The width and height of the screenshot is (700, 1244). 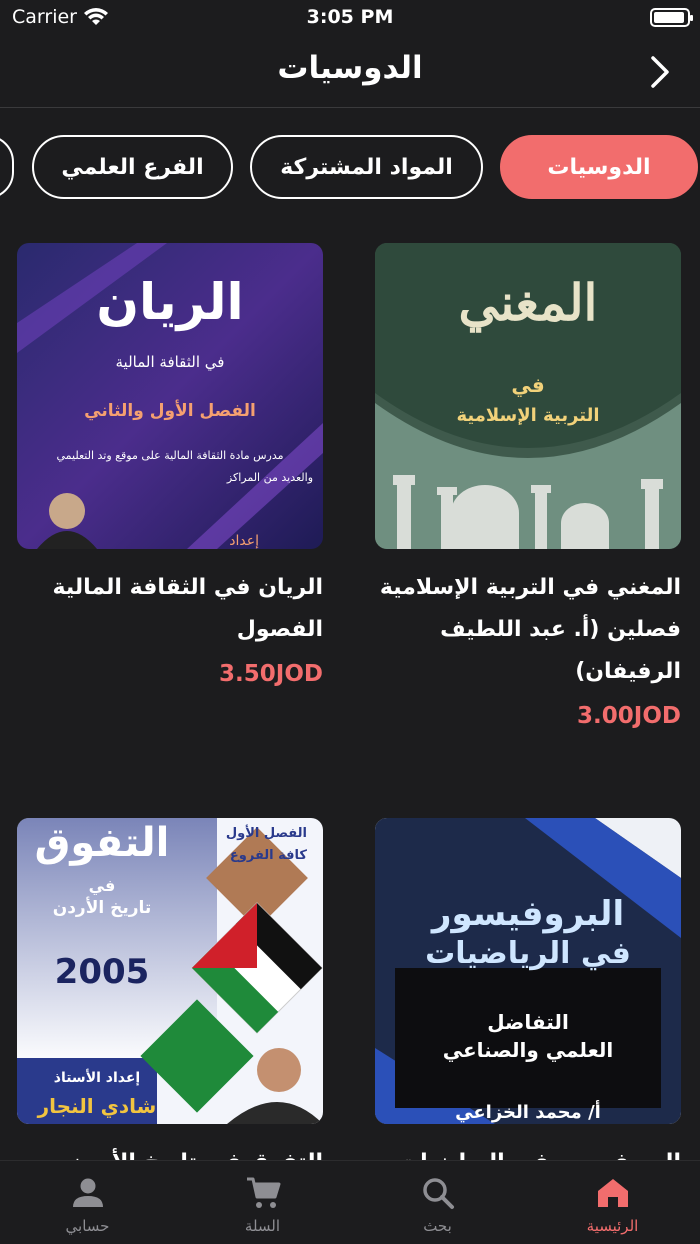 I want to click on cover-title: البروفيسور, so click(x=528, y=914).